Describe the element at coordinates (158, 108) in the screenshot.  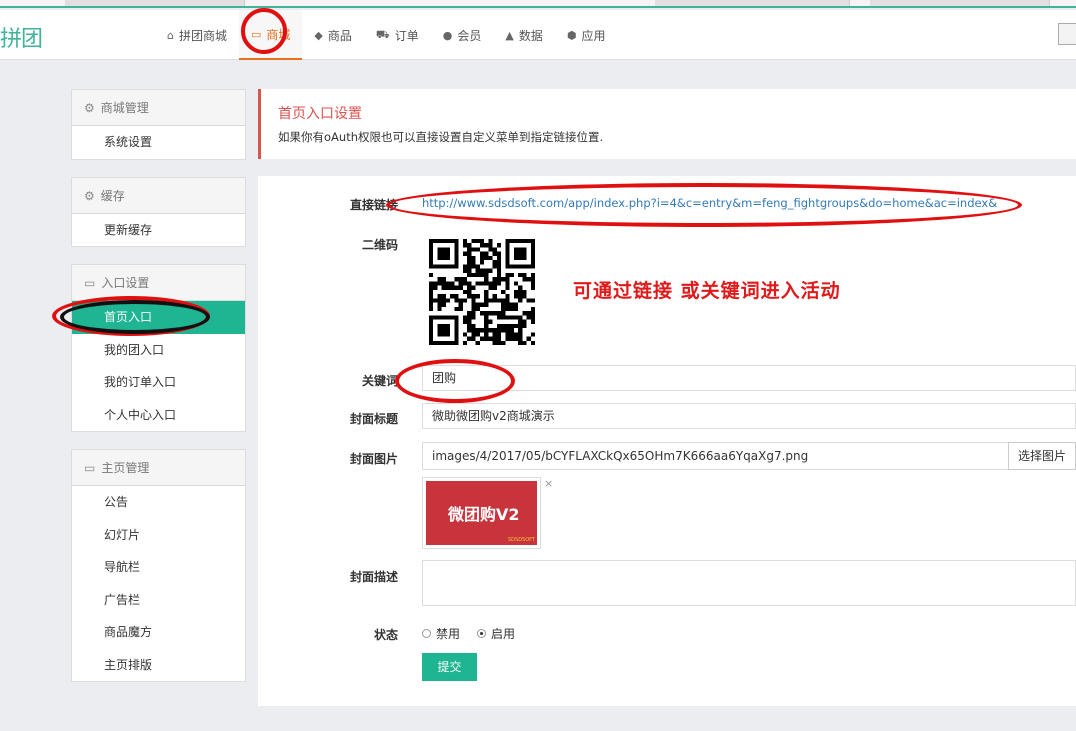
I see `sidebar-group-title: ⚙ 商城管理` at that location.